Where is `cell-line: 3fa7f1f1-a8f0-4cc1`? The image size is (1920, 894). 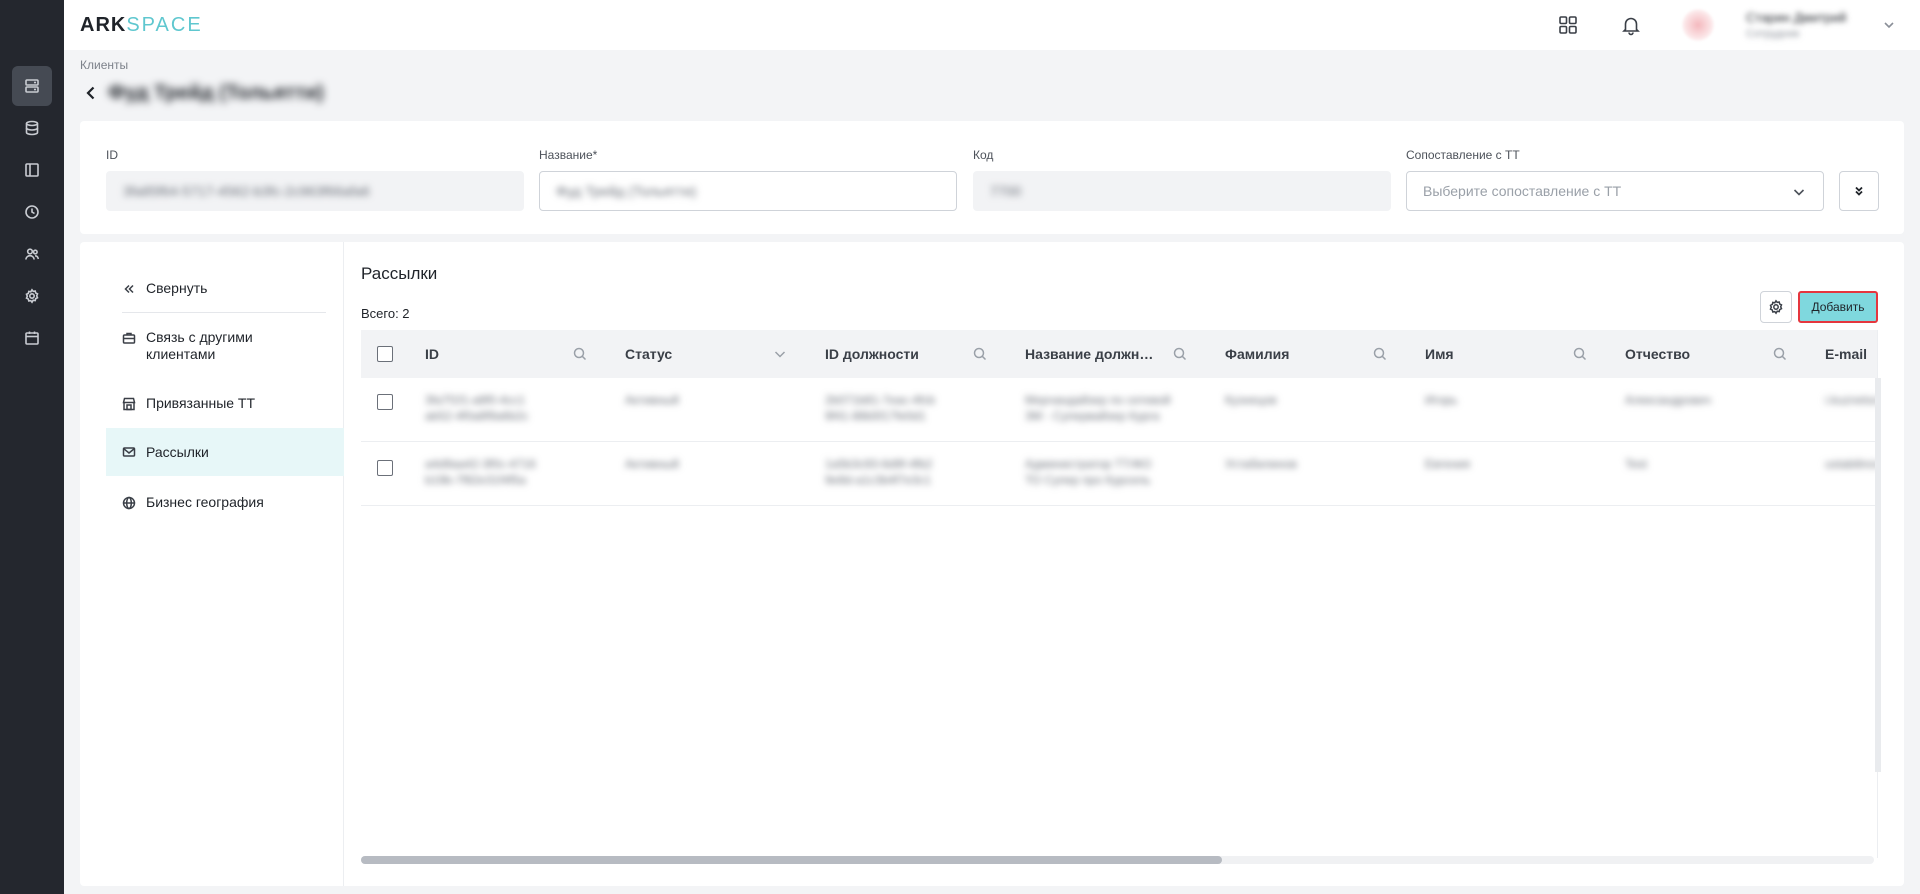
cell-line: 3fa7f1f1-a8f0-4cc1 is located at coordinates (475, 400).